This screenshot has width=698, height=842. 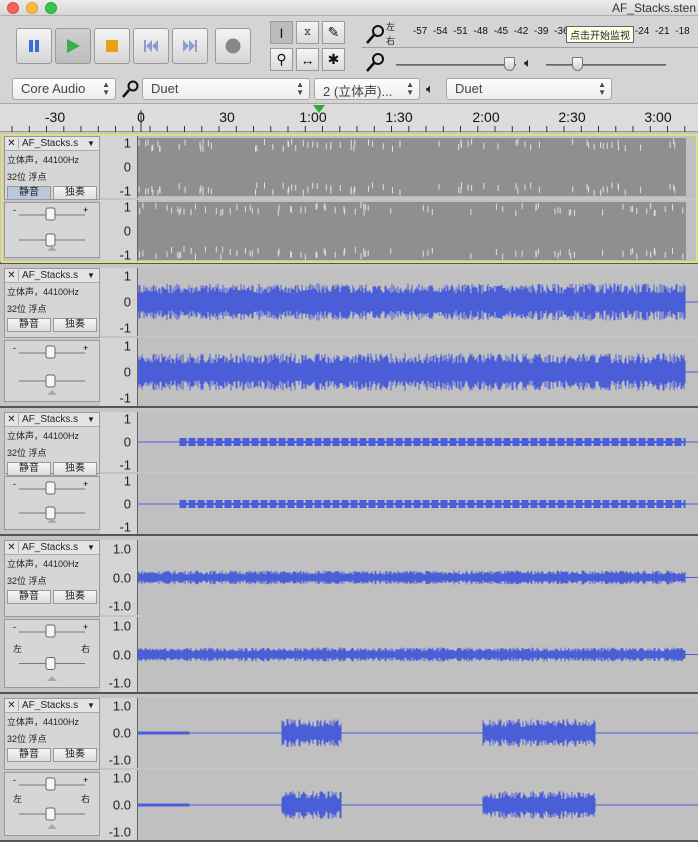 I want to click on stop-button, so click(x=112, y=46).